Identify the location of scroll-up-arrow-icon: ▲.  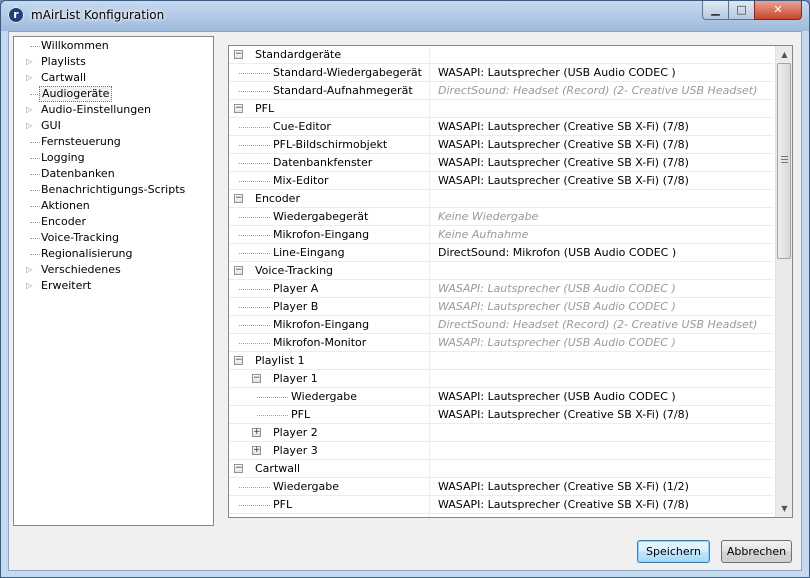
(784, 54).